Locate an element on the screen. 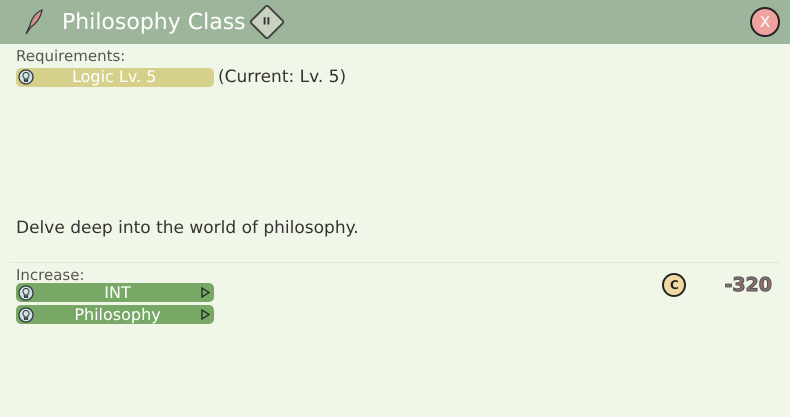 The width and height of the screenshot is (790, 417). increase-label: Increase: is located at coordinates (51, 274).